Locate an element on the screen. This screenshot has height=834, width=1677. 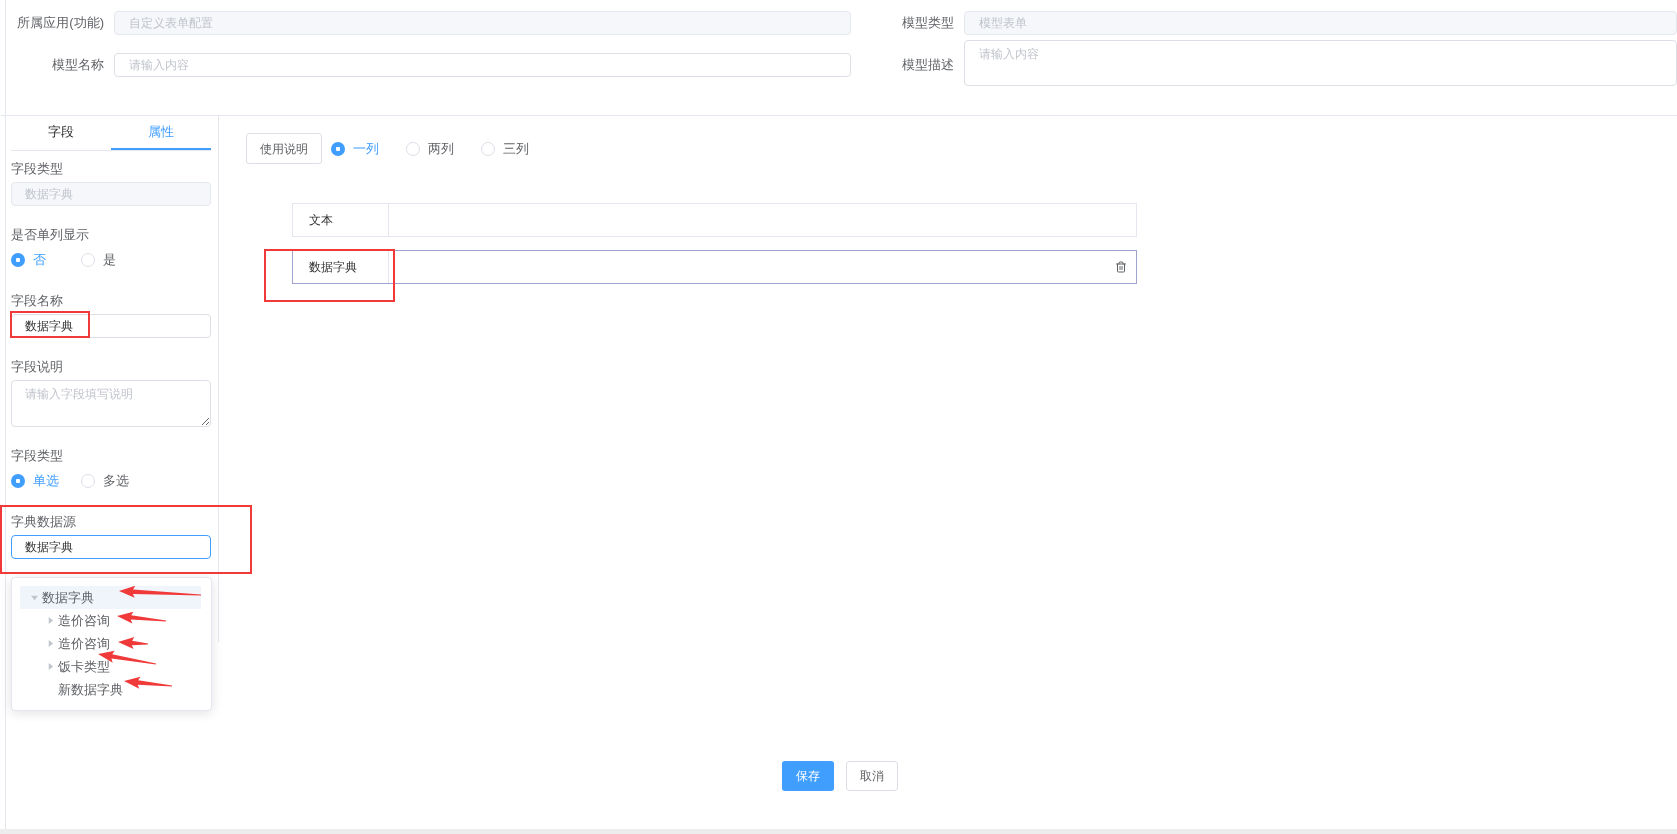
radio-option: 两列 is located at coordinates (443, 148).